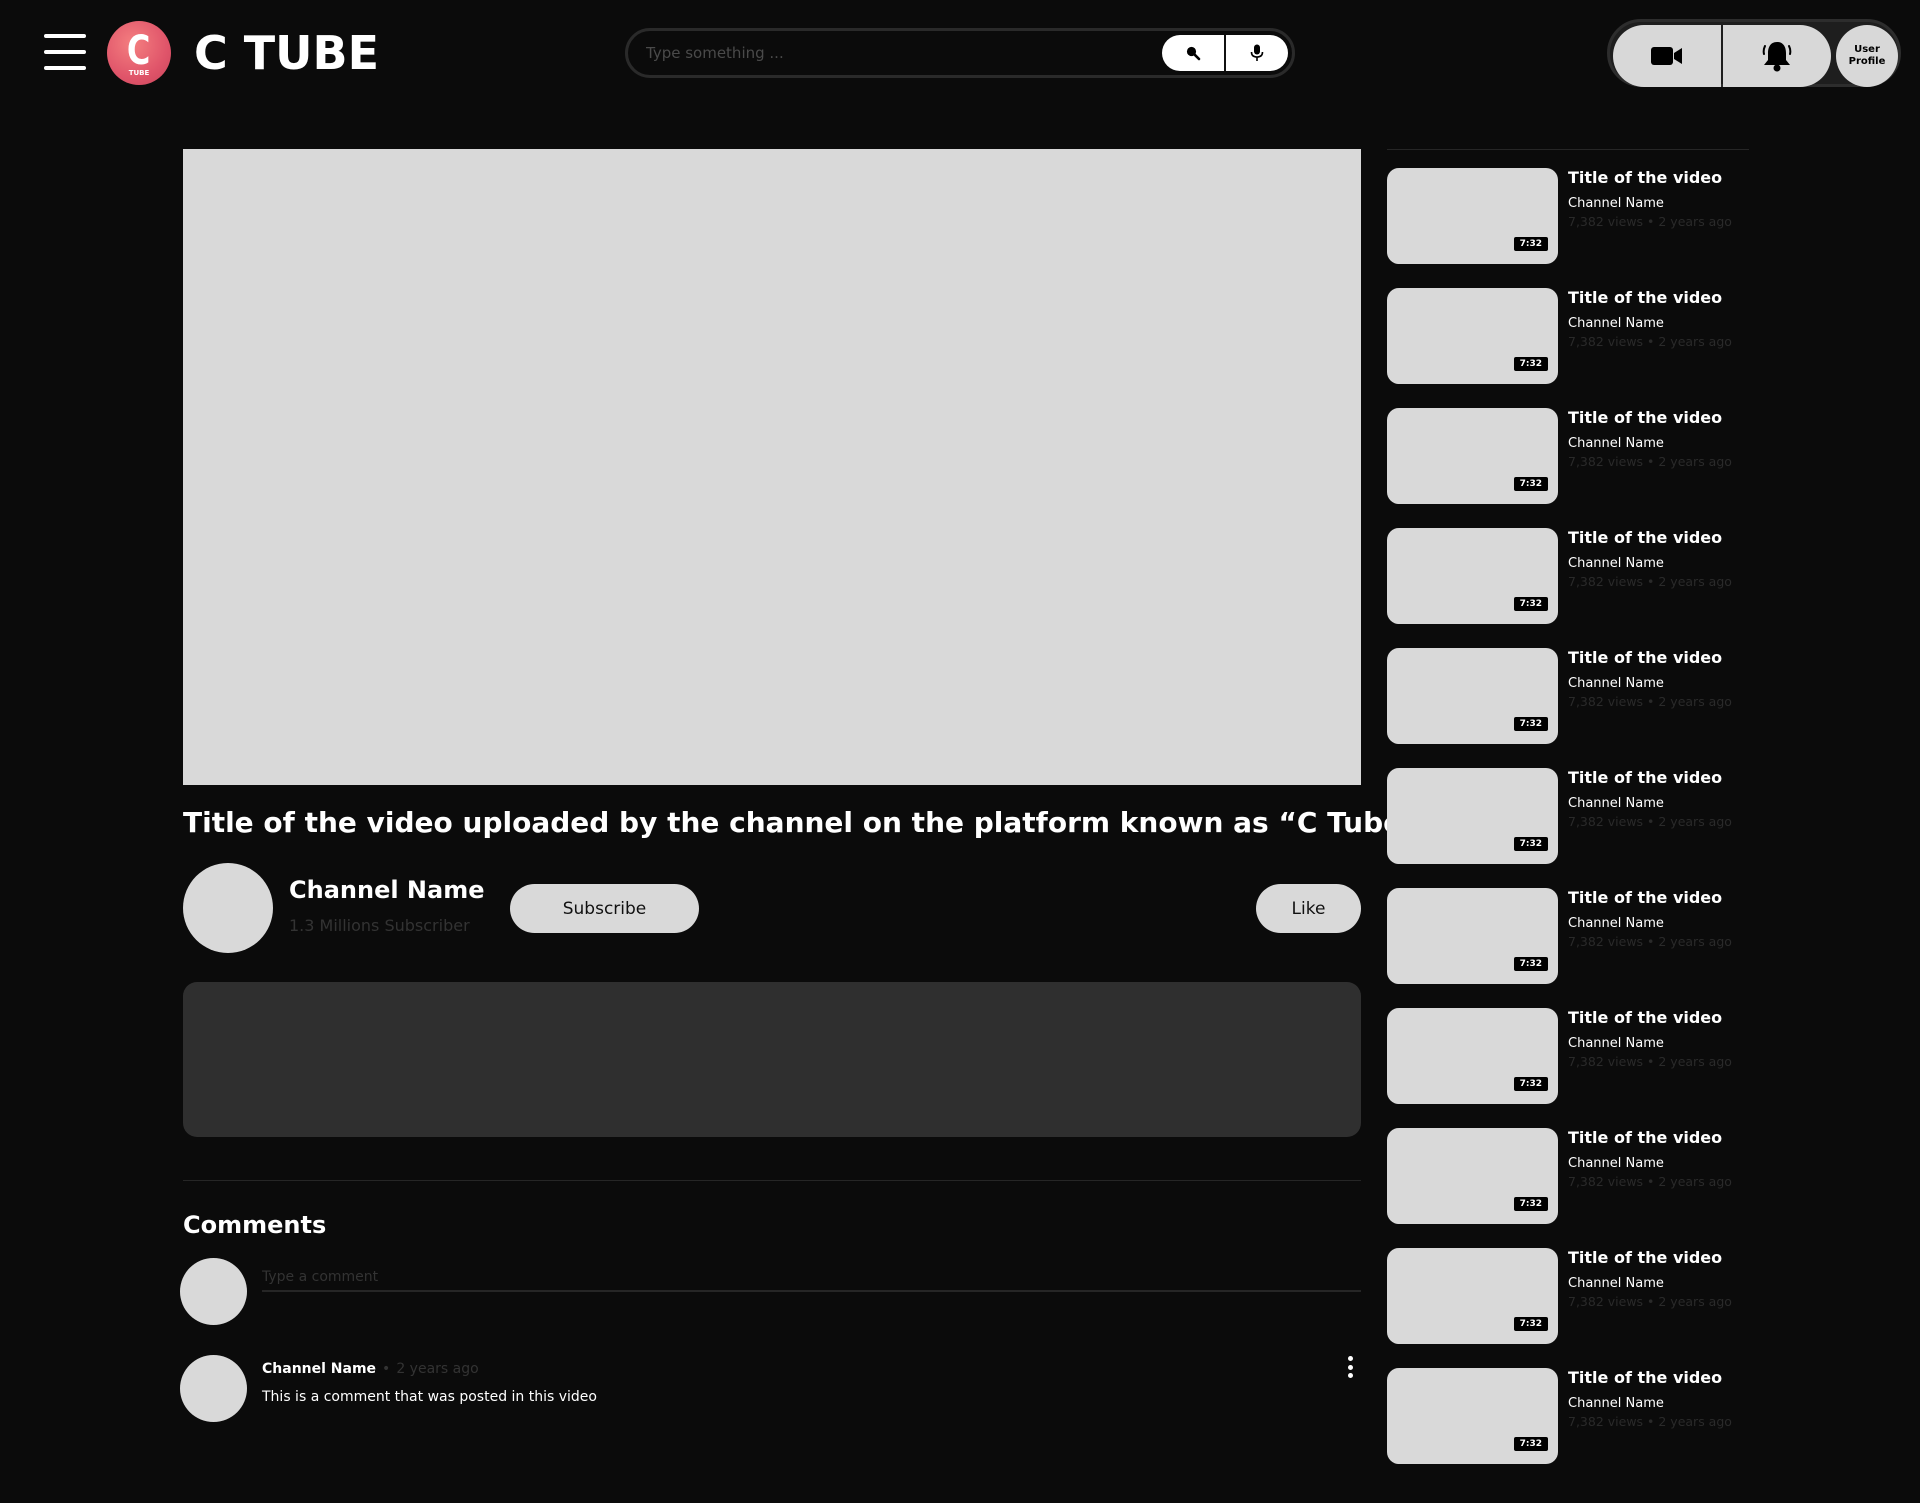 This screenshot has height=1503, width=1920. I want to click on comments-heading: Comments, so click(255, 1225).